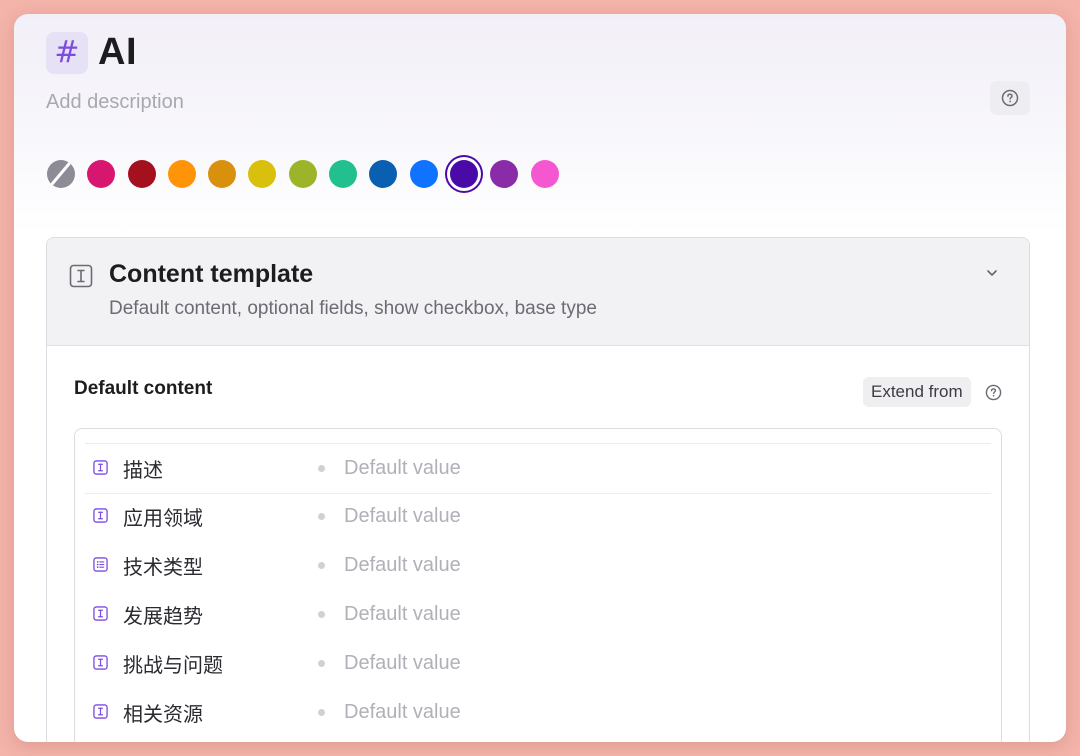 The image size is (1080, 756). I want to click on field-row: 应用领域 Default value, so click(538, 516).